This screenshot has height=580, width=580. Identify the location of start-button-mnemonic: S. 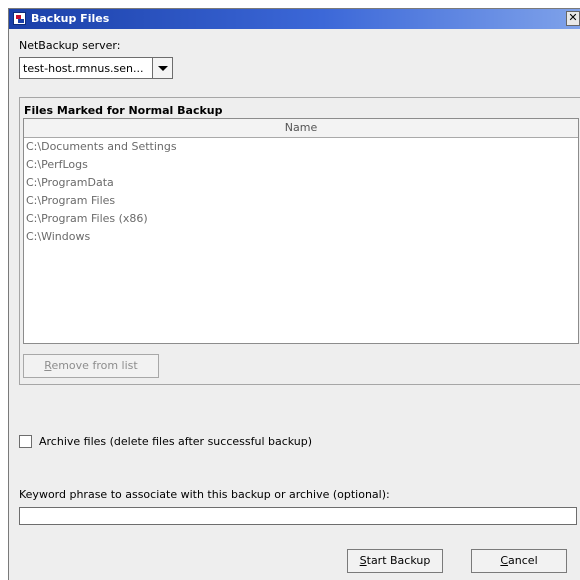
(363, 560).